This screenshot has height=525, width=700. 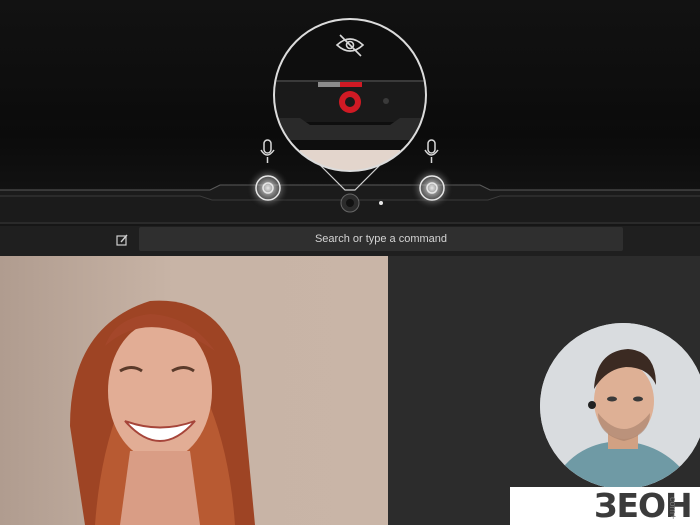 I want to click on right-mic-sensor, so click(x=432, y=188).